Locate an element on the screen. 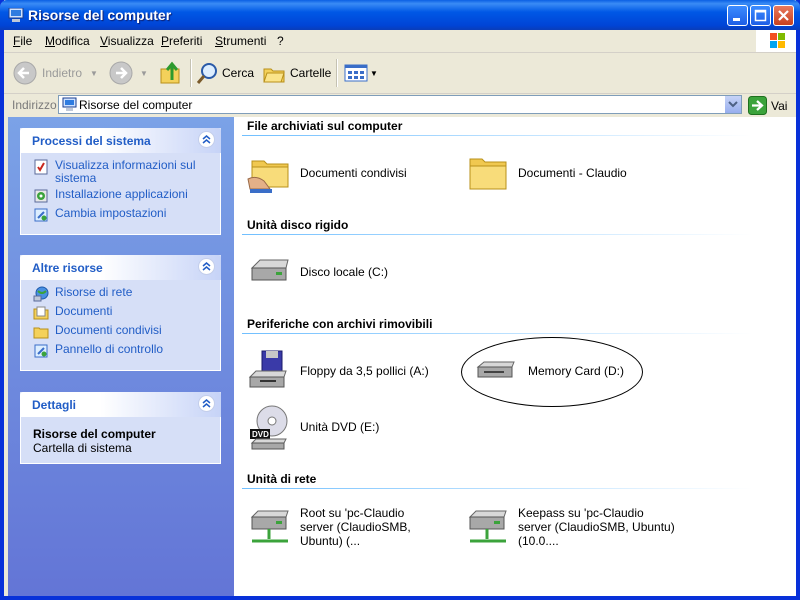 The image size is (800, 600). search-button: Cerca is located at coordinates (225, 73).